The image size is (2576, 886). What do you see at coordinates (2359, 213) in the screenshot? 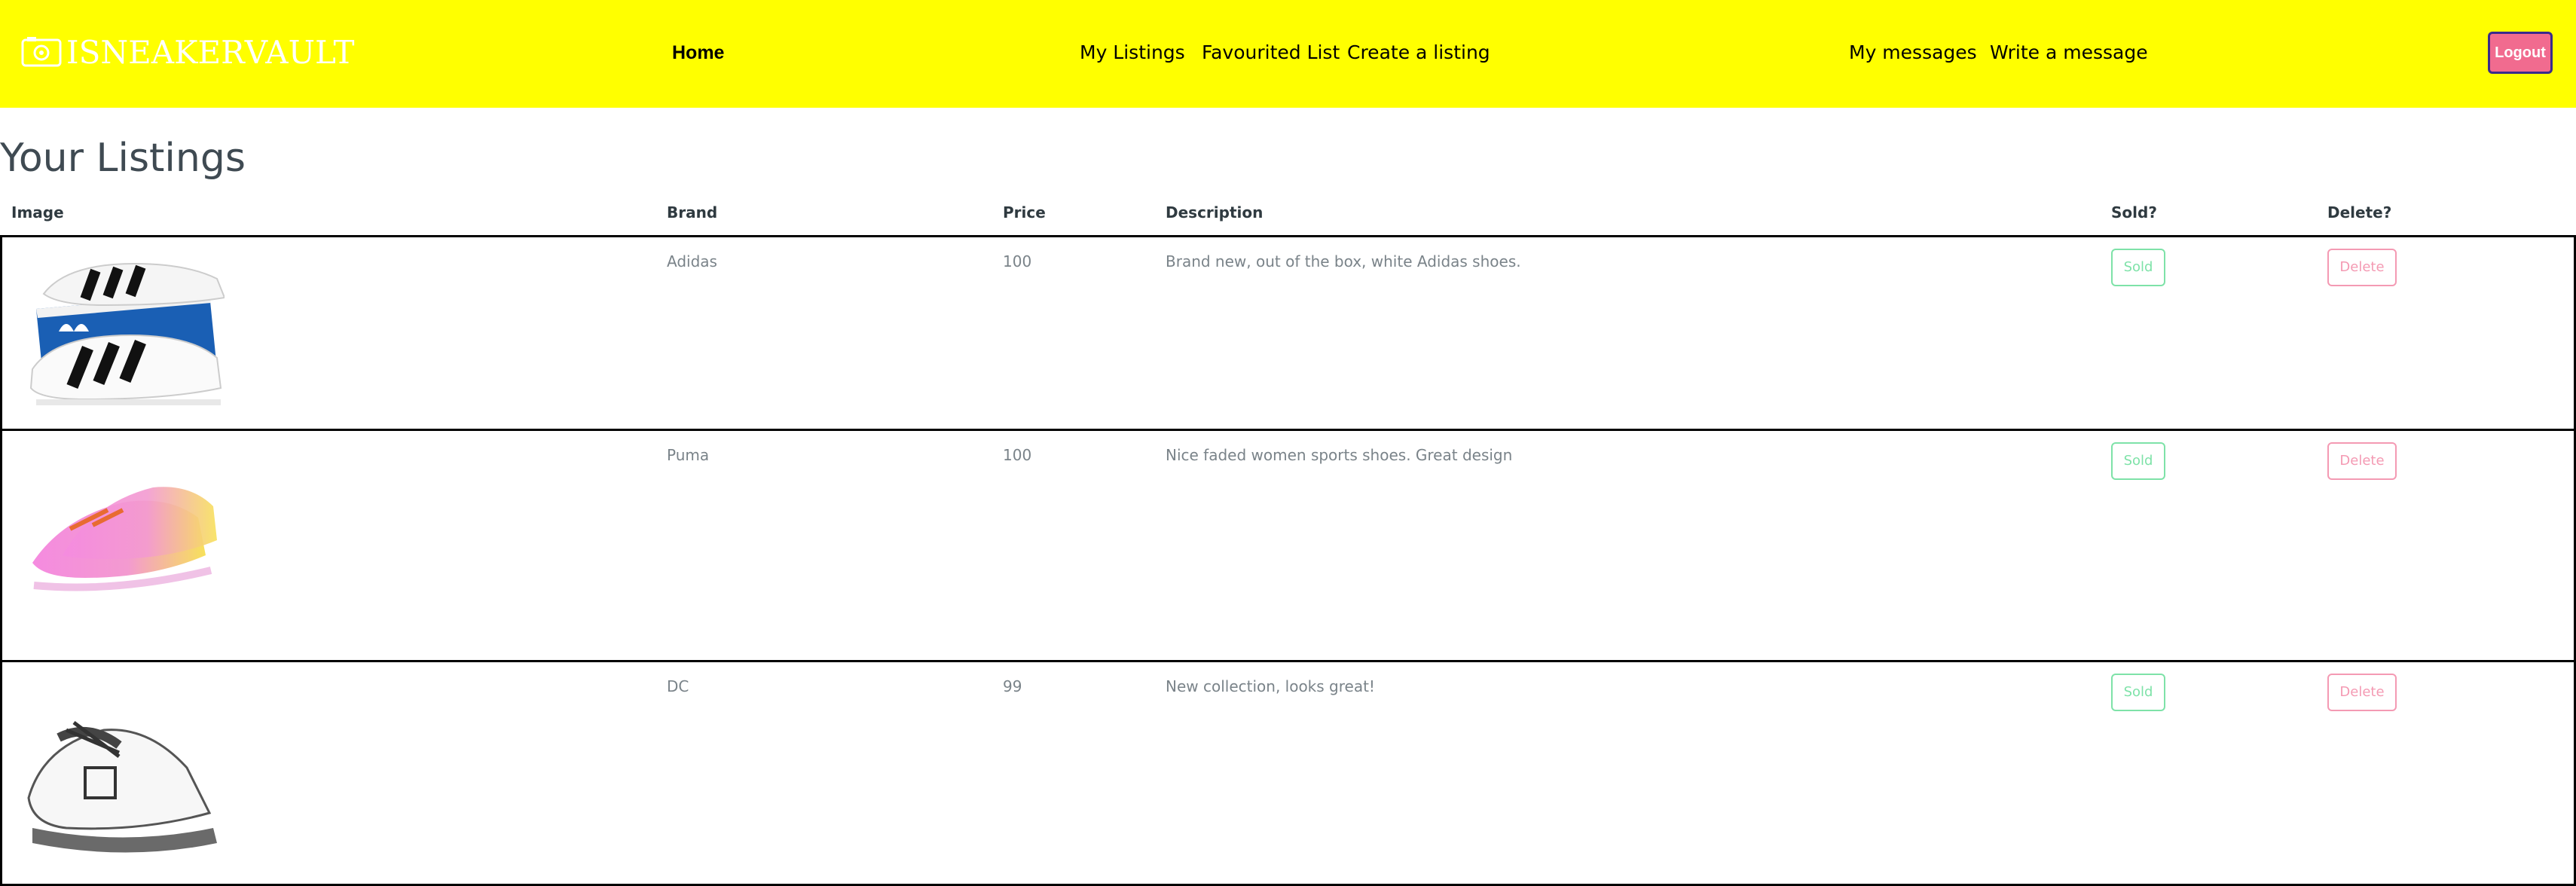
I see `column-header-delete: Delete?` at bounding box center [2359, 213].